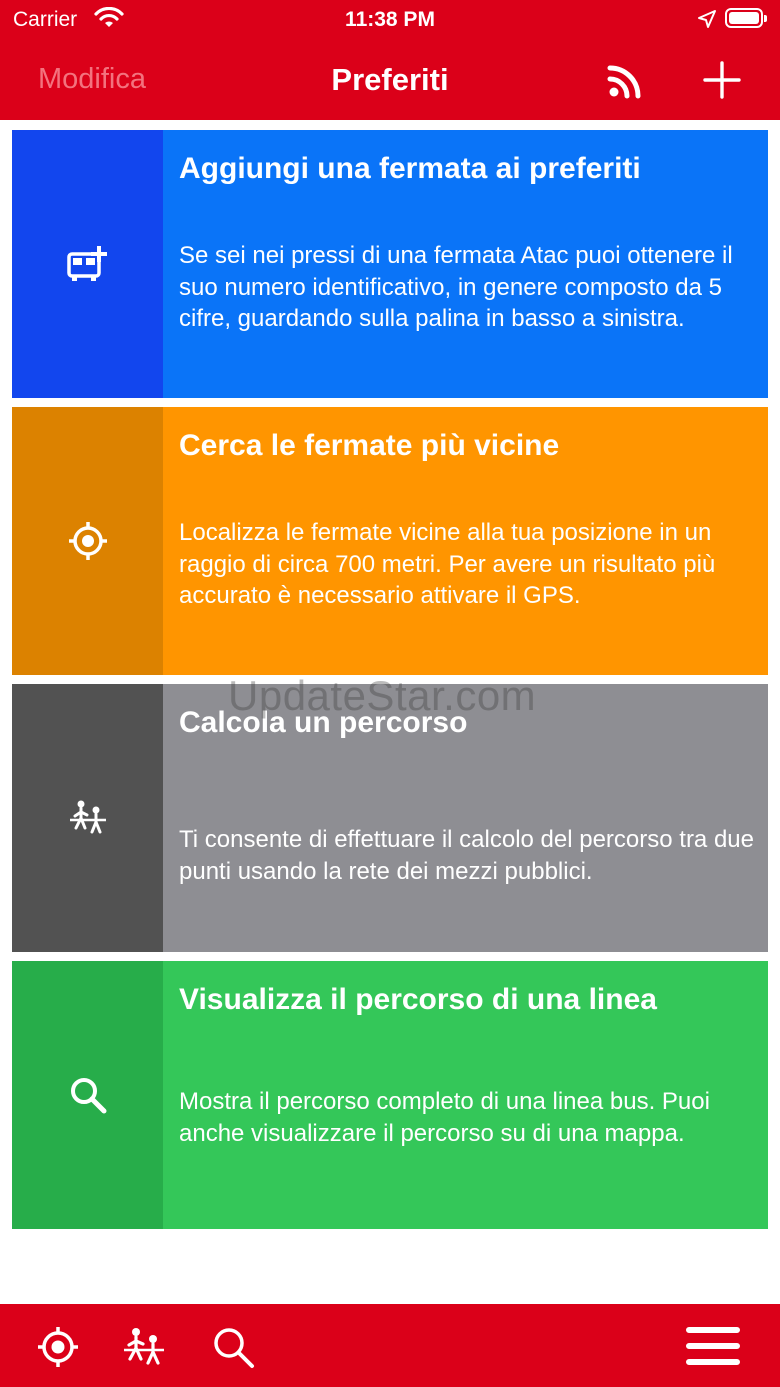 Image resolution: width=780 pixels, height=1387 pixels. Describe the element at coordinates (722, 80) in the screenshot. I see `plus-icon` at that location.